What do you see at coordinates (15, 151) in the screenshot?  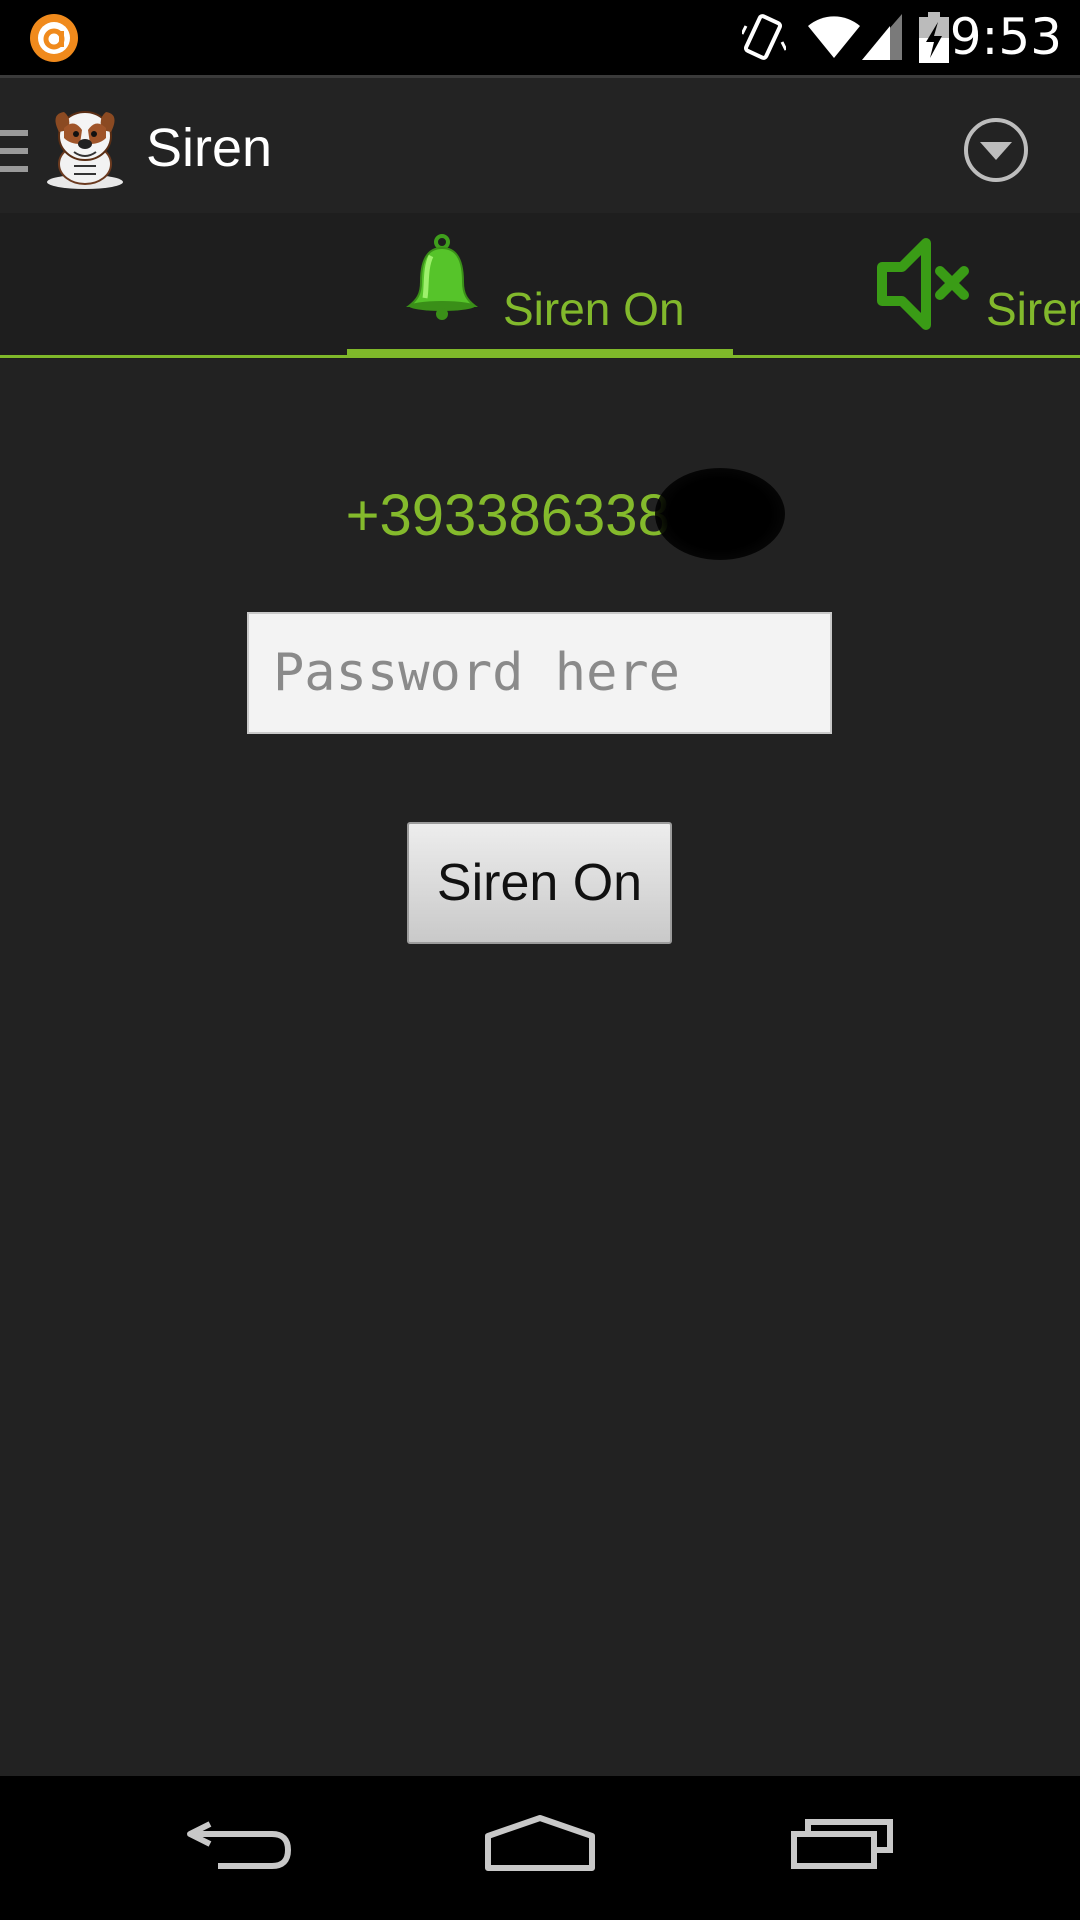 I see `drawer-menu-icon` at bounding box center [15, 151].